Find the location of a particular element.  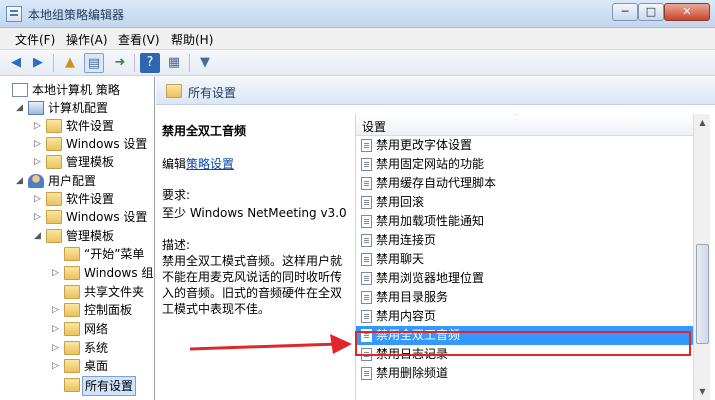

toolbar: ◀ ▶ ▲ ▤ ➜ ? ▦ ▼ is located at coordinates (357, 63).